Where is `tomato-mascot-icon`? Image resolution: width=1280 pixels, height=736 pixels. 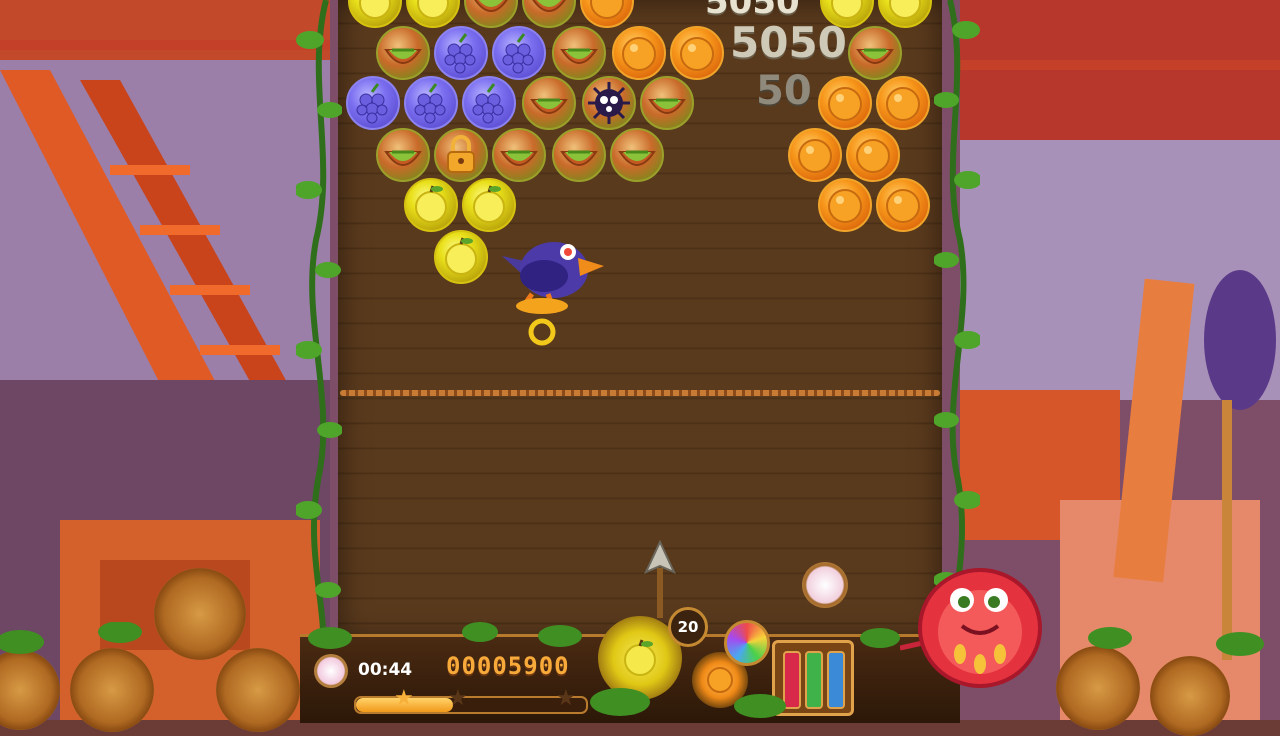 tomato-mascot-icon is located at coordinates (971, 628).